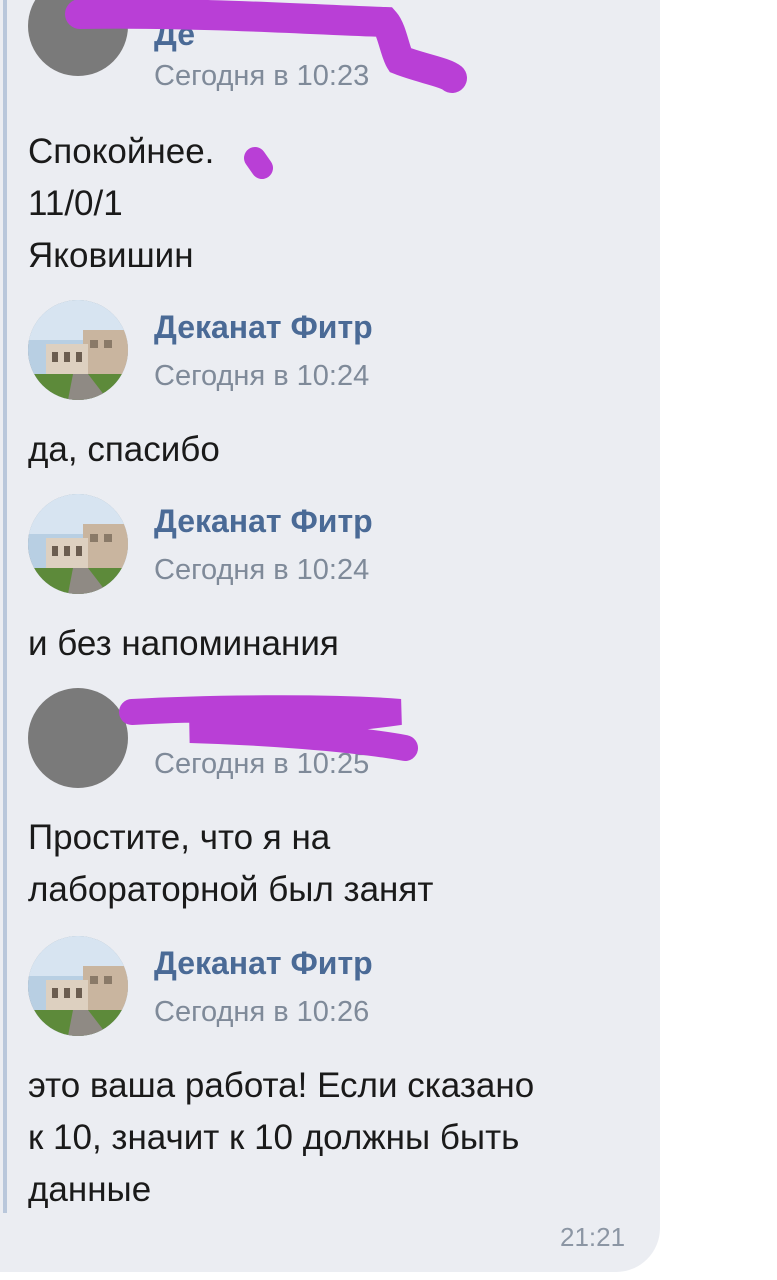 Image resolution: width=777 pixels, height=1280 pixels. Describe the element at coordinates (262, 1012) in the screenshot. I see `message-time: Сегодня в 10:26` at that location.